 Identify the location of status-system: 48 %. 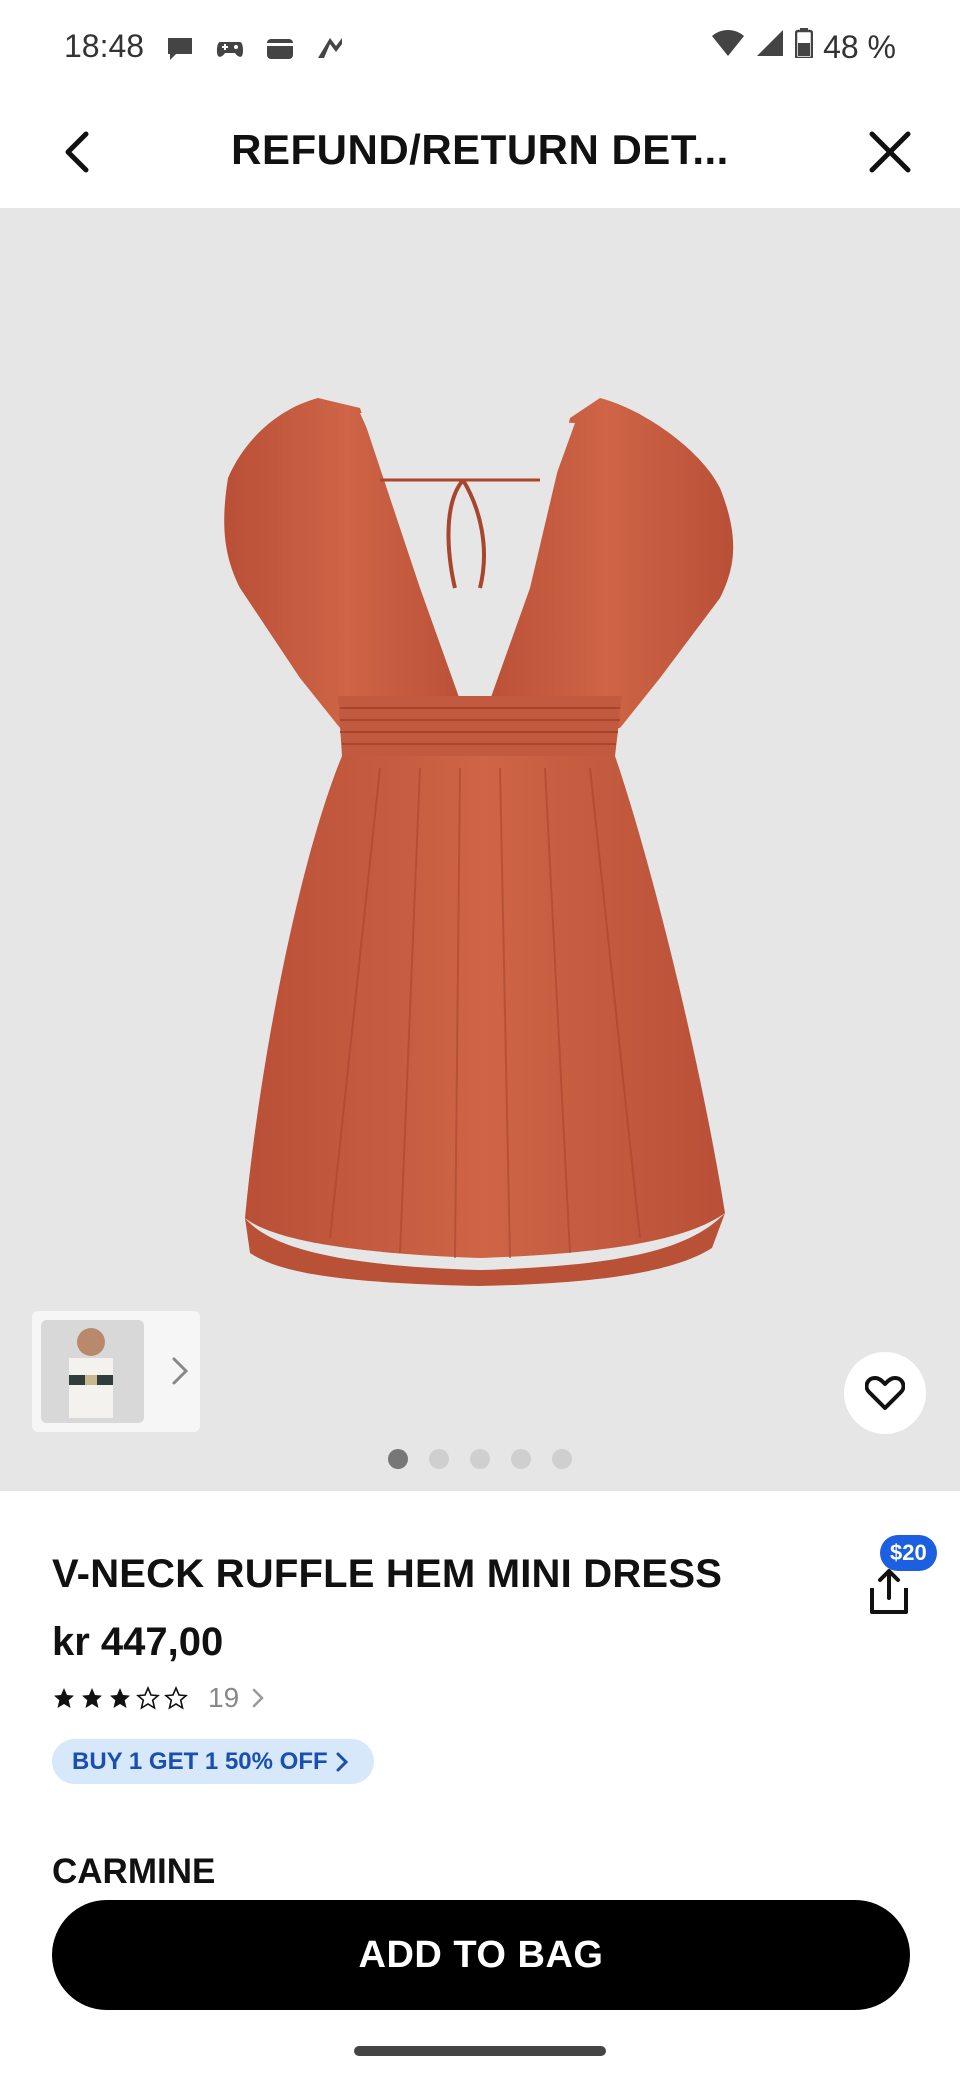
(803, 47).